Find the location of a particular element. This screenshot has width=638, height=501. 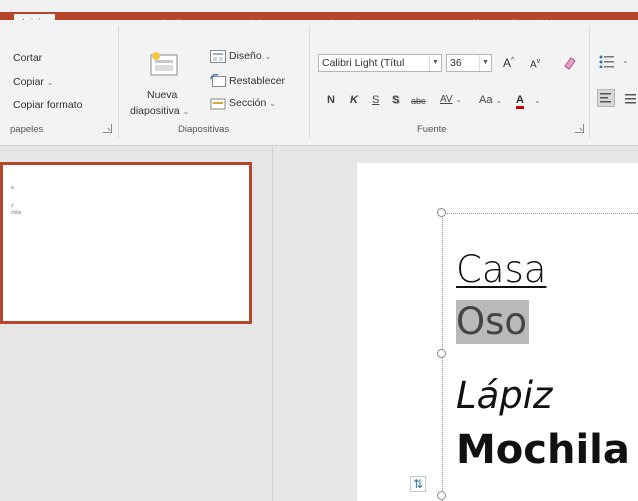

slide-thumbnail: a z chila is located at coordinates (126, 243).